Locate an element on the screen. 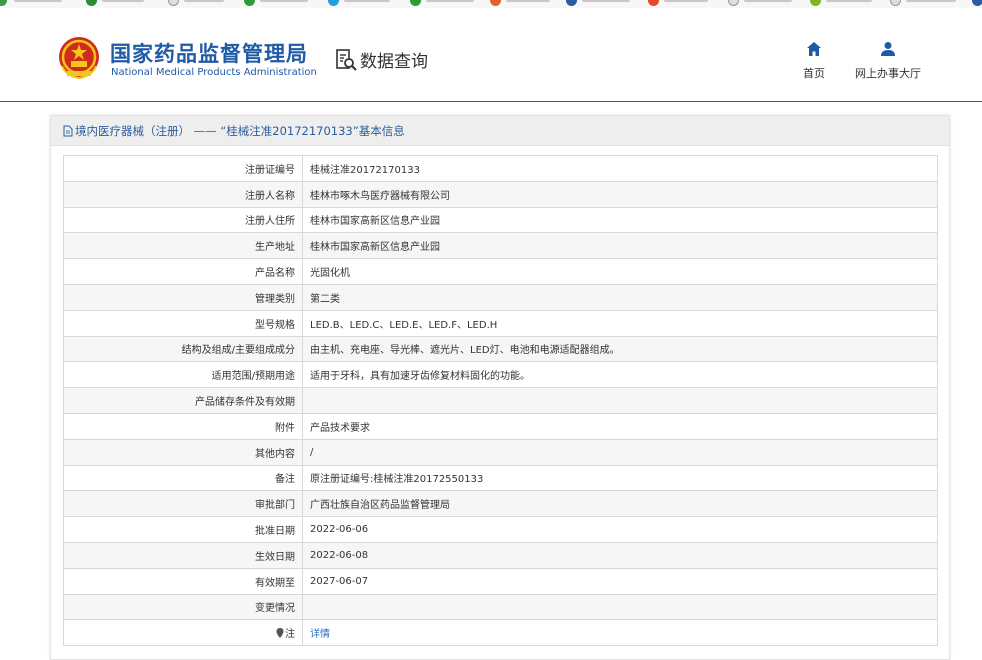  table-row: 注册证编号 桂械注准20172170133 is located at coordinates (500, 168).